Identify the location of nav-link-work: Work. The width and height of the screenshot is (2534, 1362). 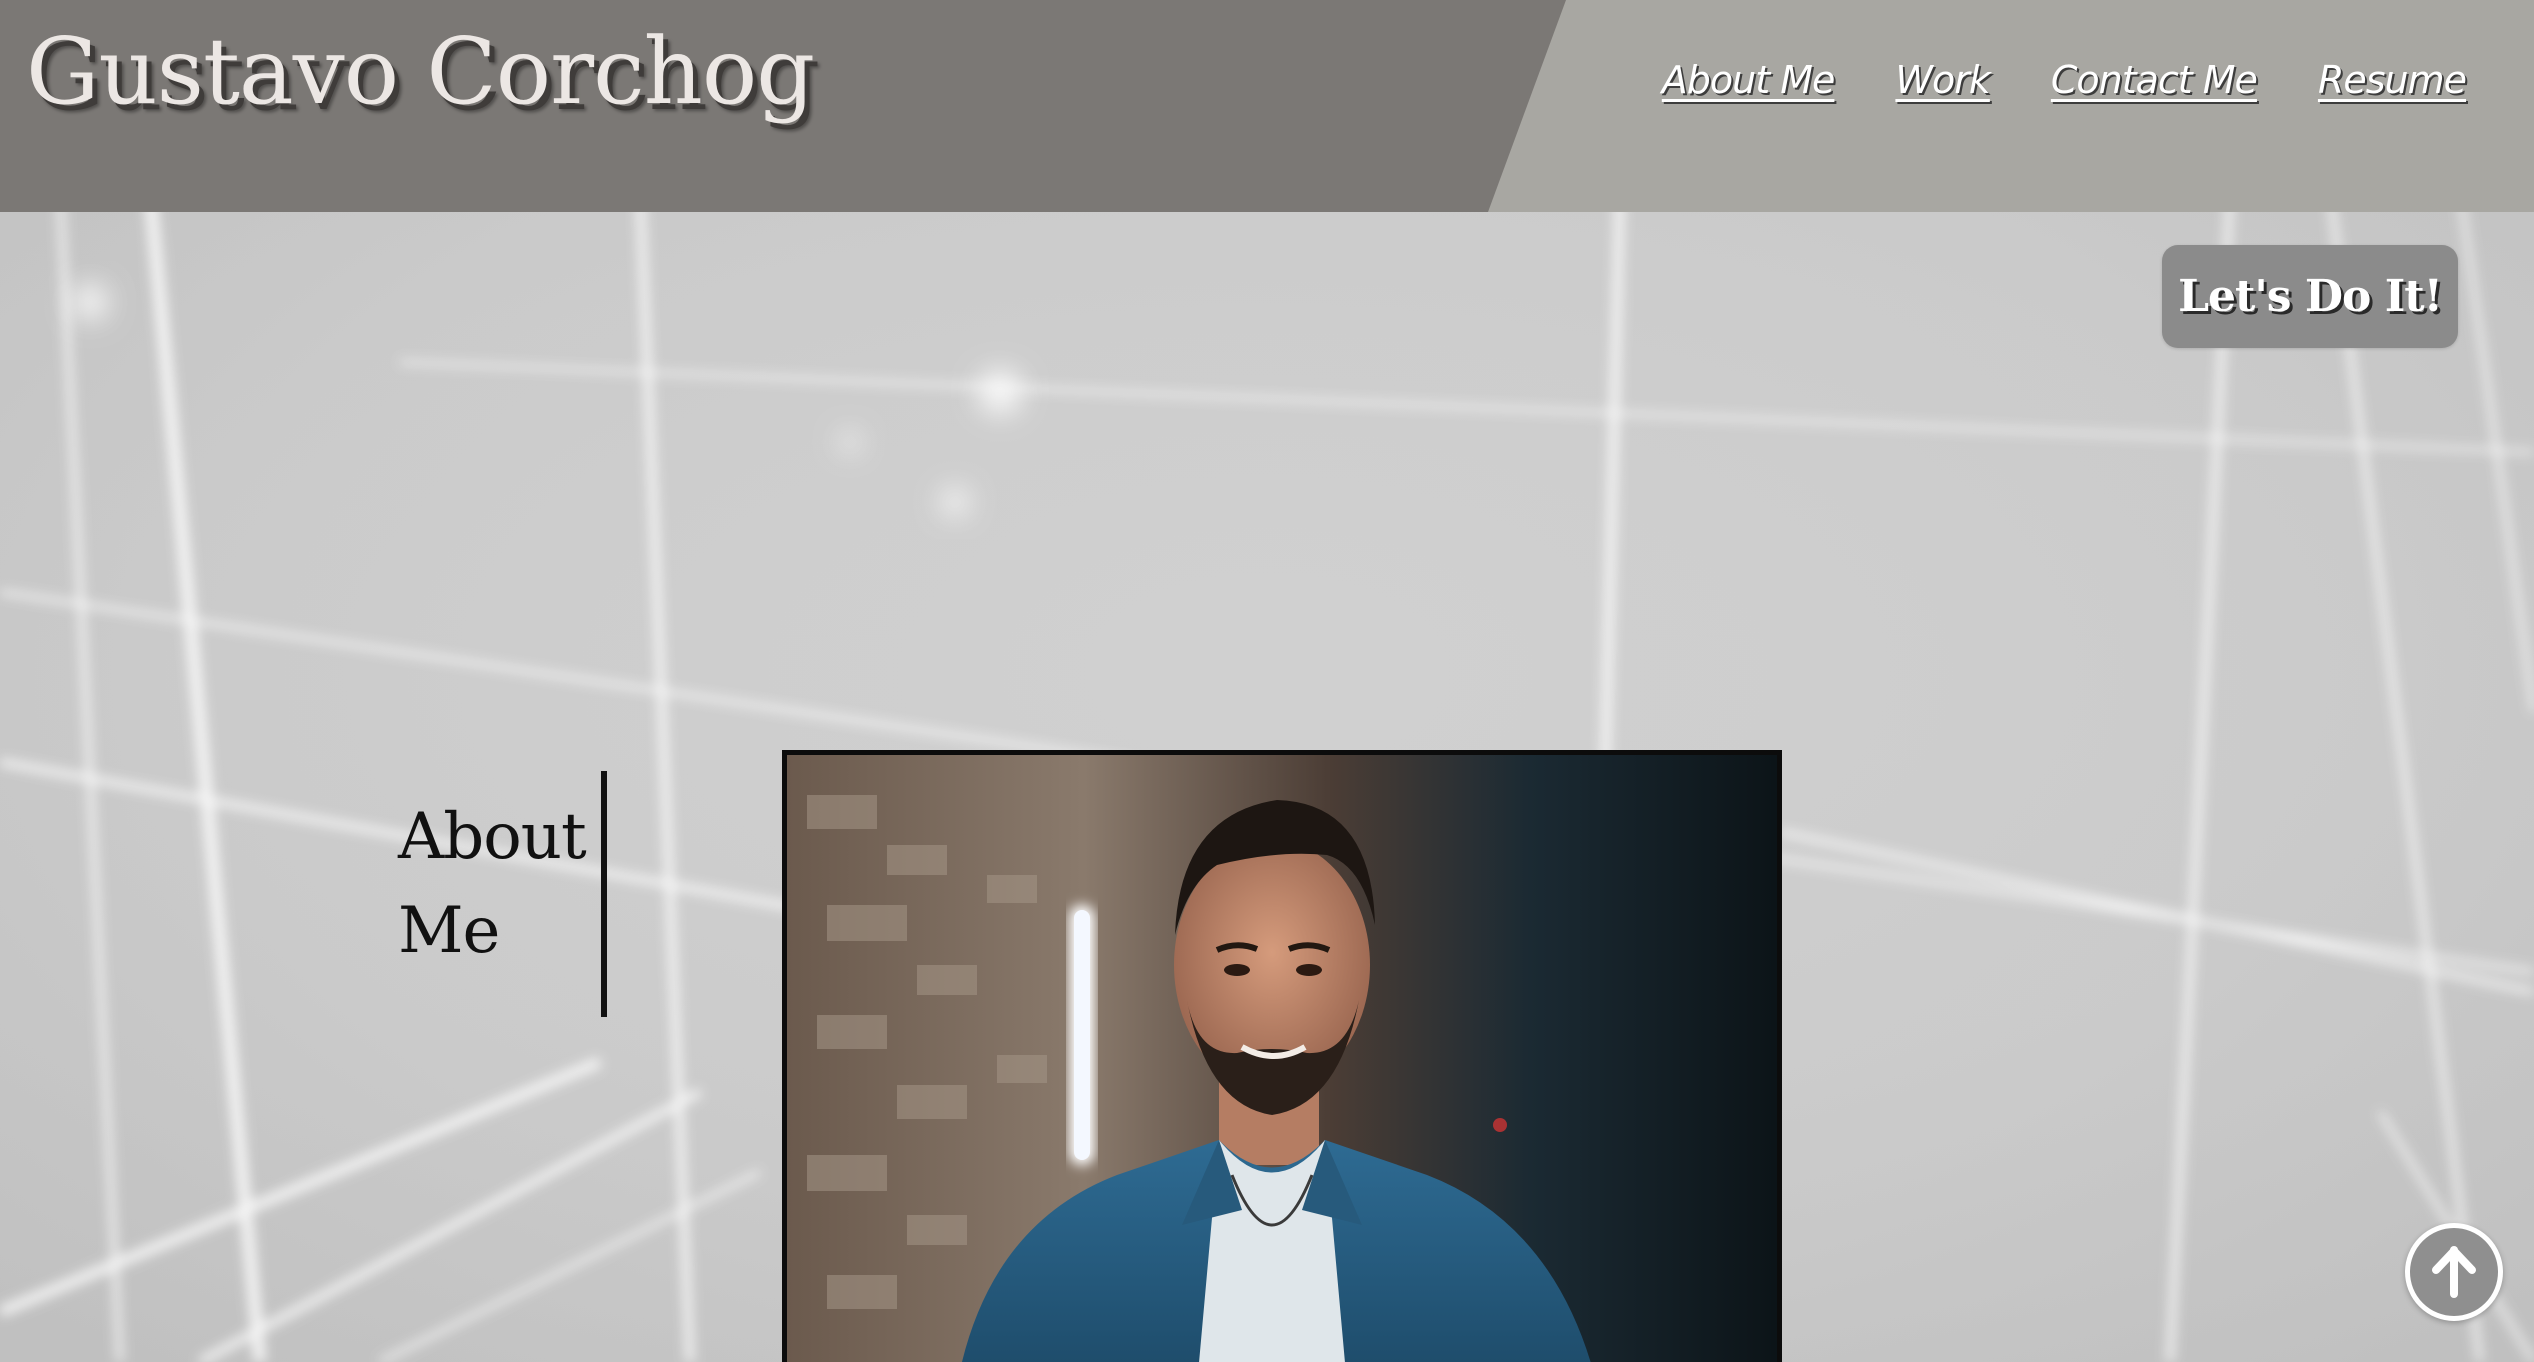
(1942, 80).